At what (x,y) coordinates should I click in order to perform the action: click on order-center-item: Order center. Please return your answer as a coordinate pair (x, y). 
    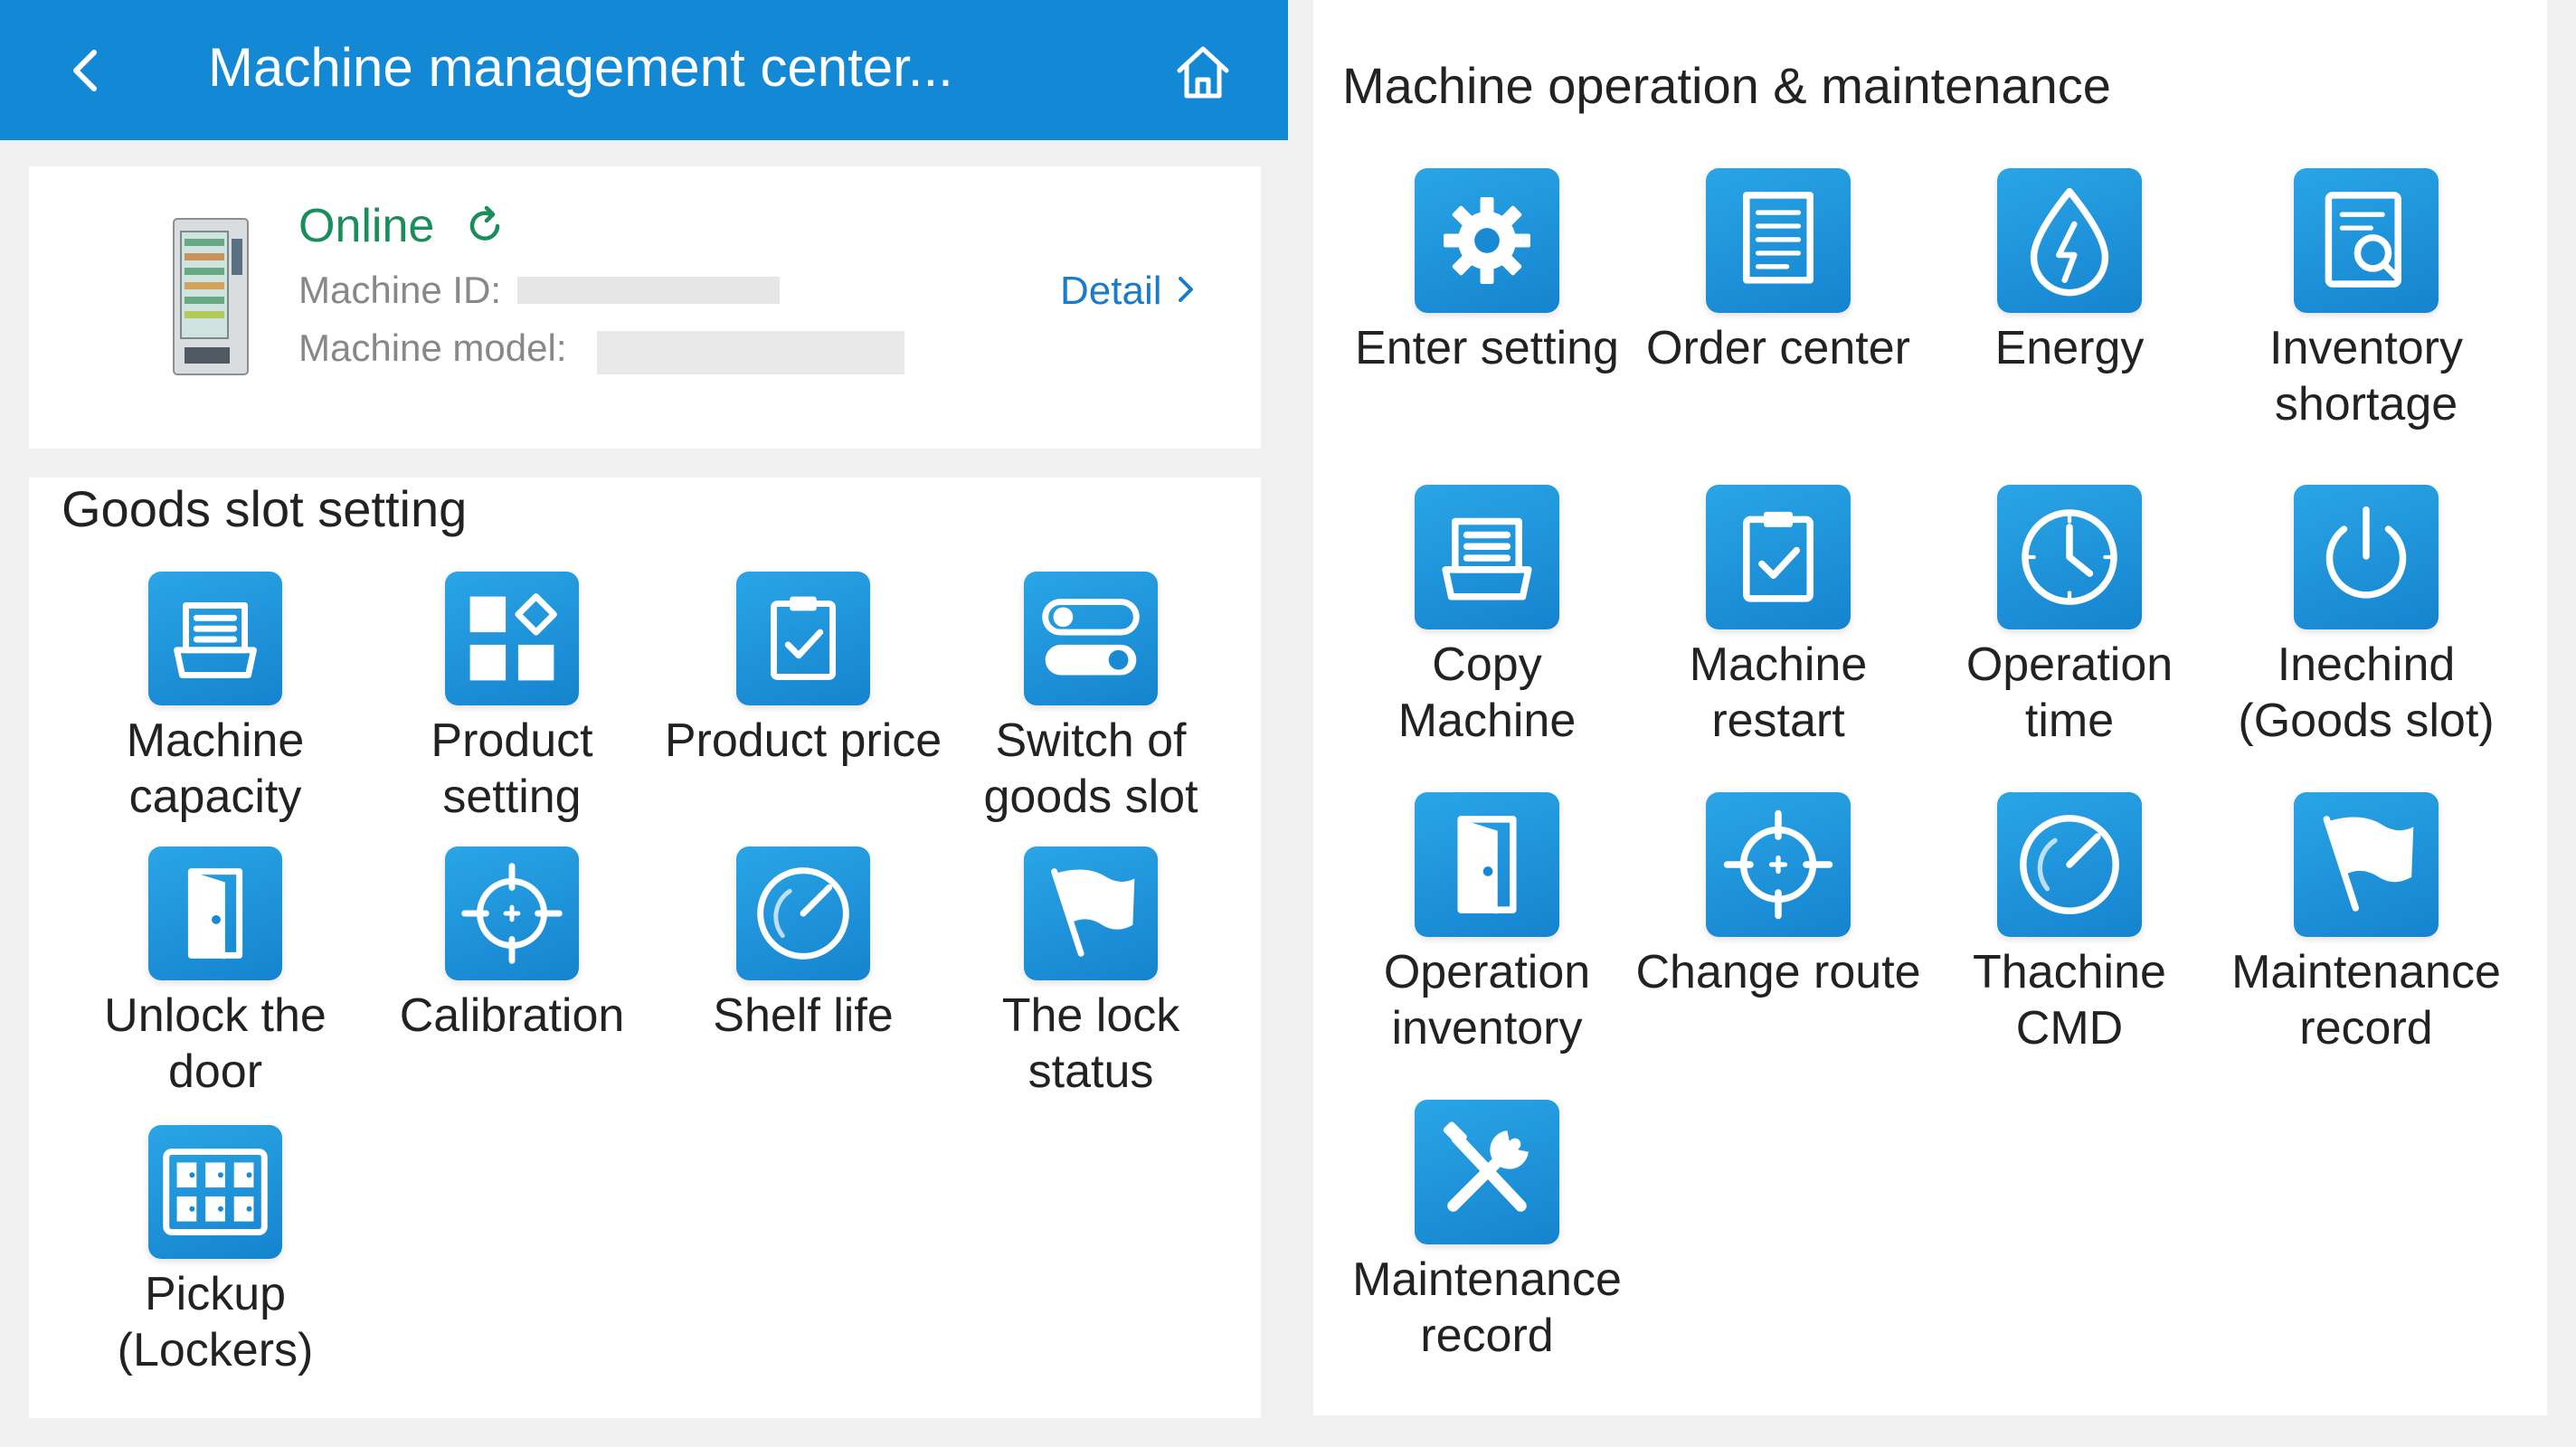
    Looking at the image, I should click on (1778, 303).